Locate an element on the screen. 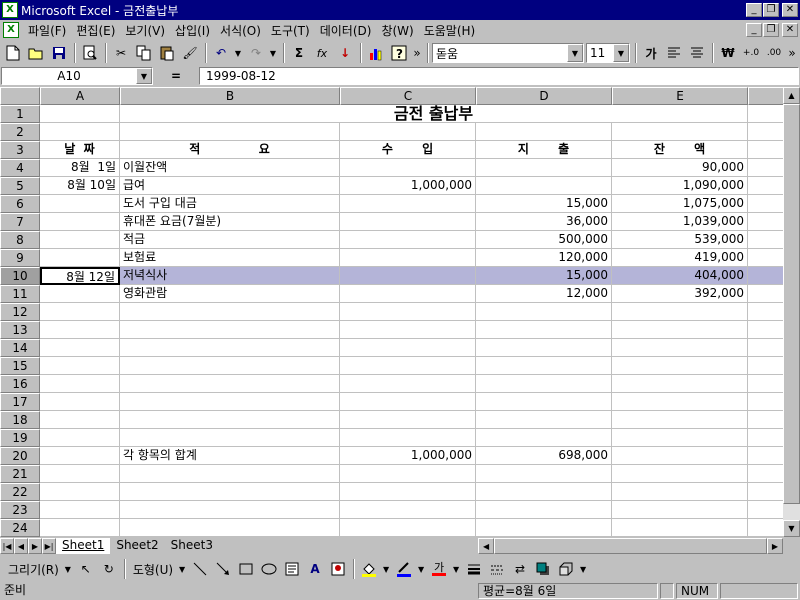  column-header is located at coordinates (765, 96).